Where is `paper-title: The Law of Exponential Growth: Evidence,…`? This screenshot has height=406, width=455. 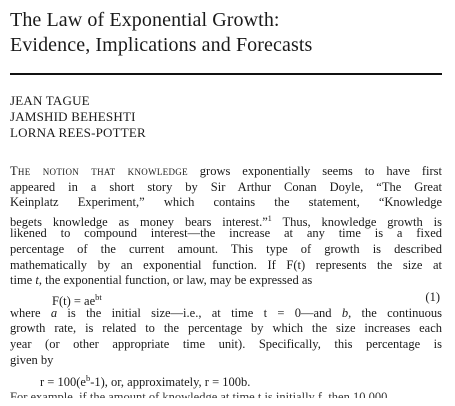 paper-title: The Law of Exponential Growth: Evidence,… is located at coordinates (161, 33).